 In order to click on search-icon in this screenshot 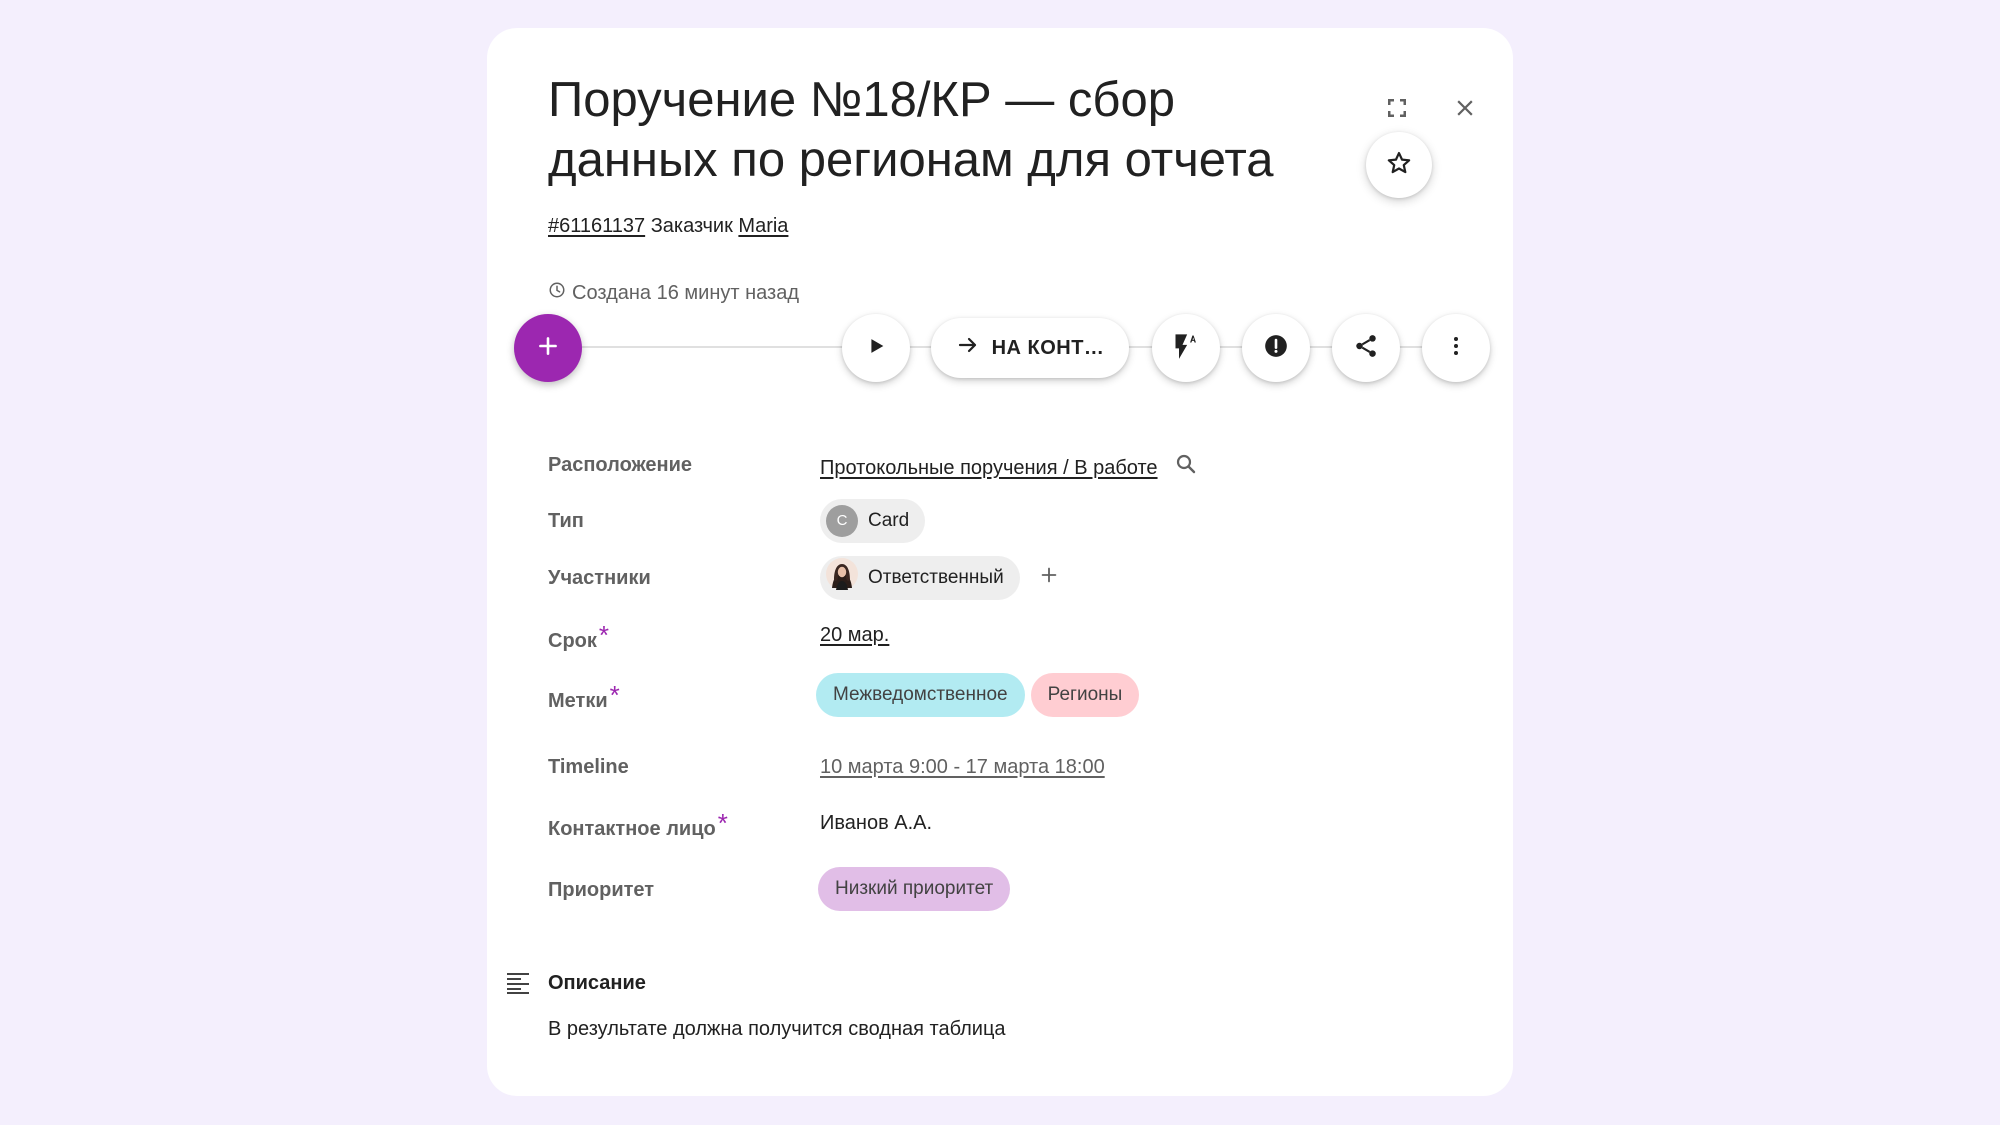, I will do `click(1186, 467)`.